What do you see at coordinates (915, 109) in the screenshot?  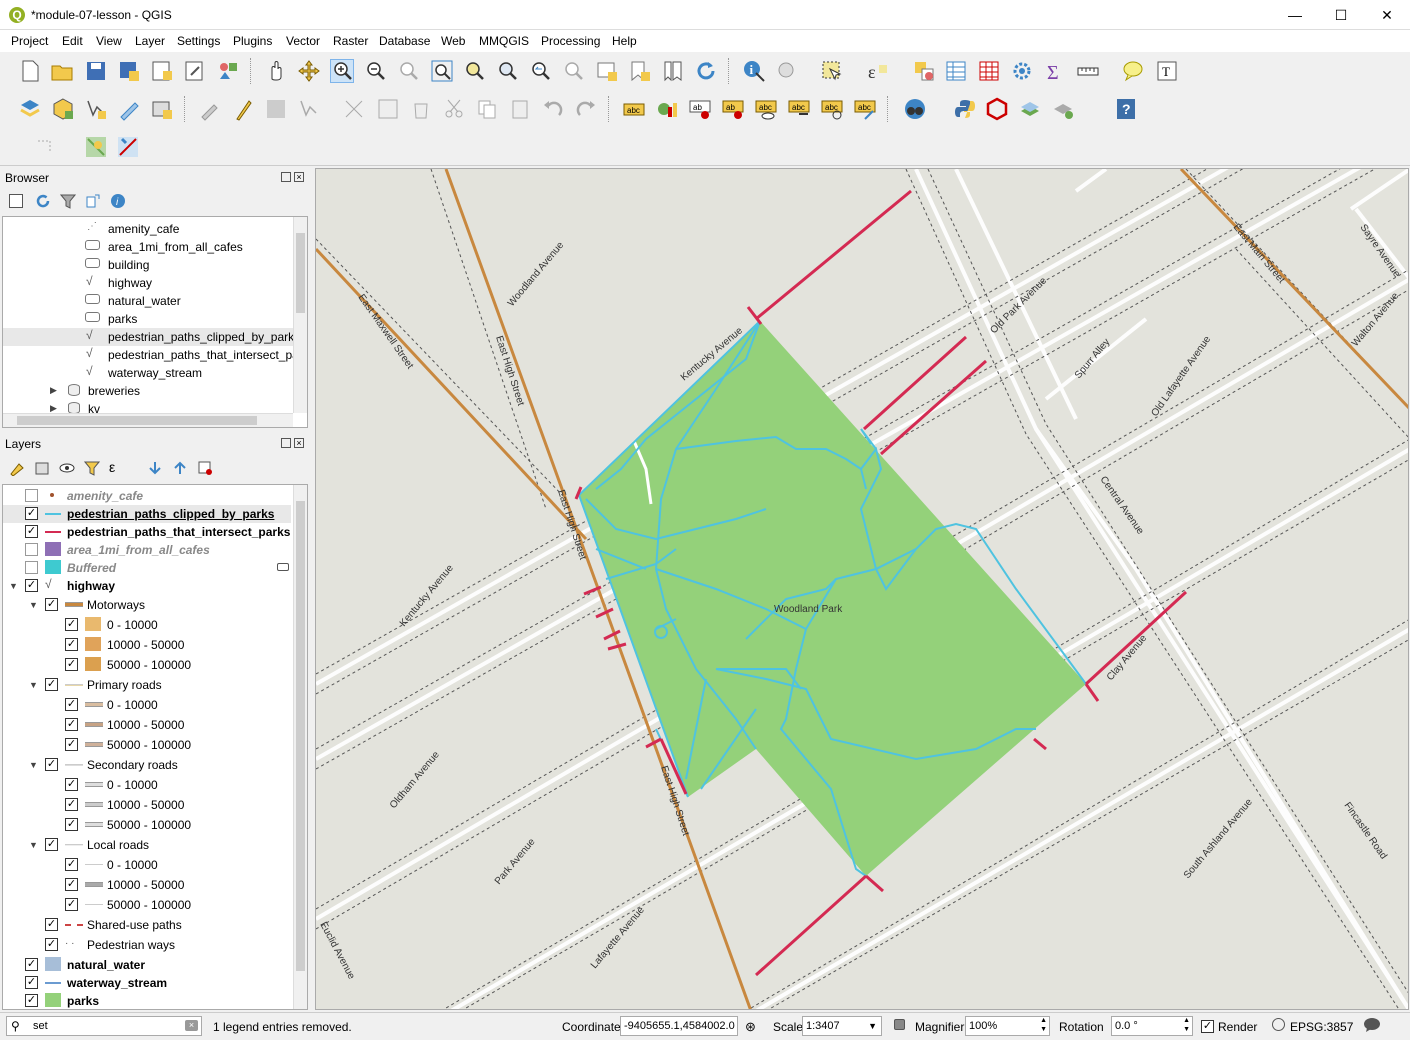 I see `osm-download-icon` at bounding box center [915, 109].